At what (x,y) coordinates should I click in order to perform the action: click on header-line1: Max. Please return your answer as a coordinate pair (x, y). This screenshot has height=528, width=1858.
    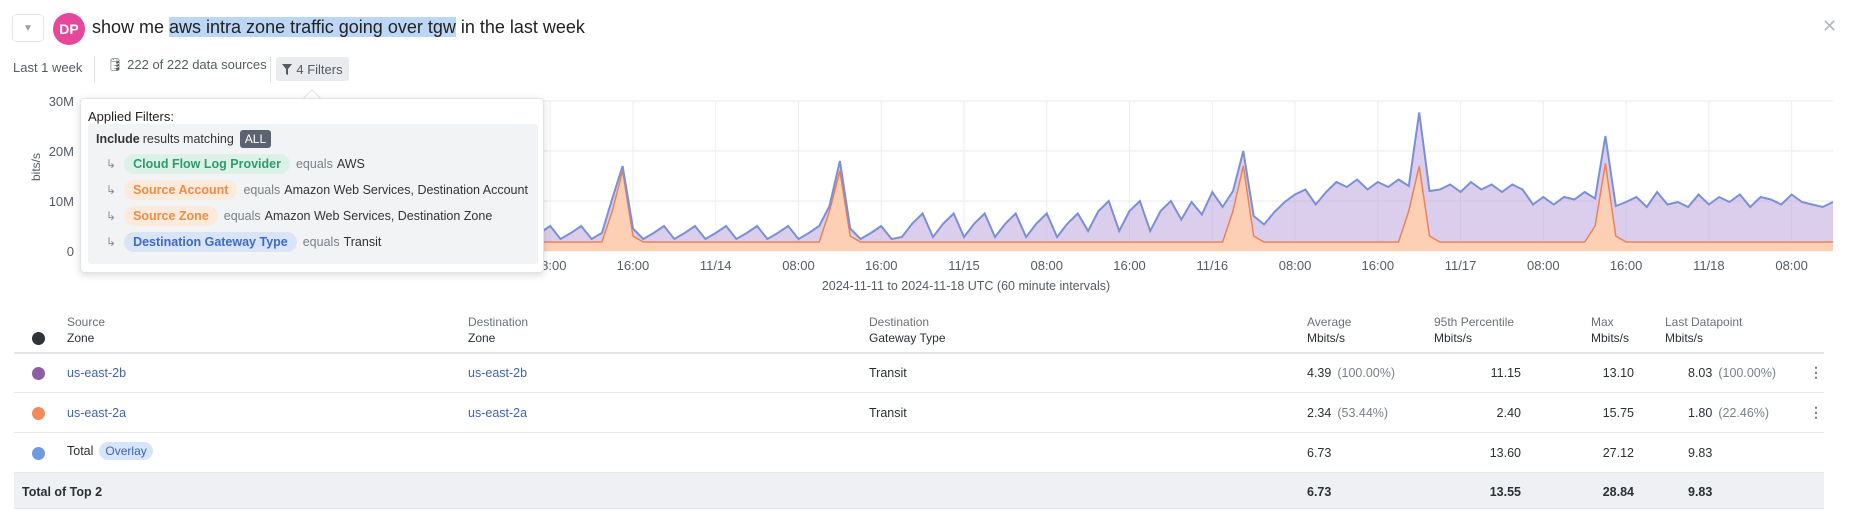
    Looking at the image, I should click on (1602, 322).